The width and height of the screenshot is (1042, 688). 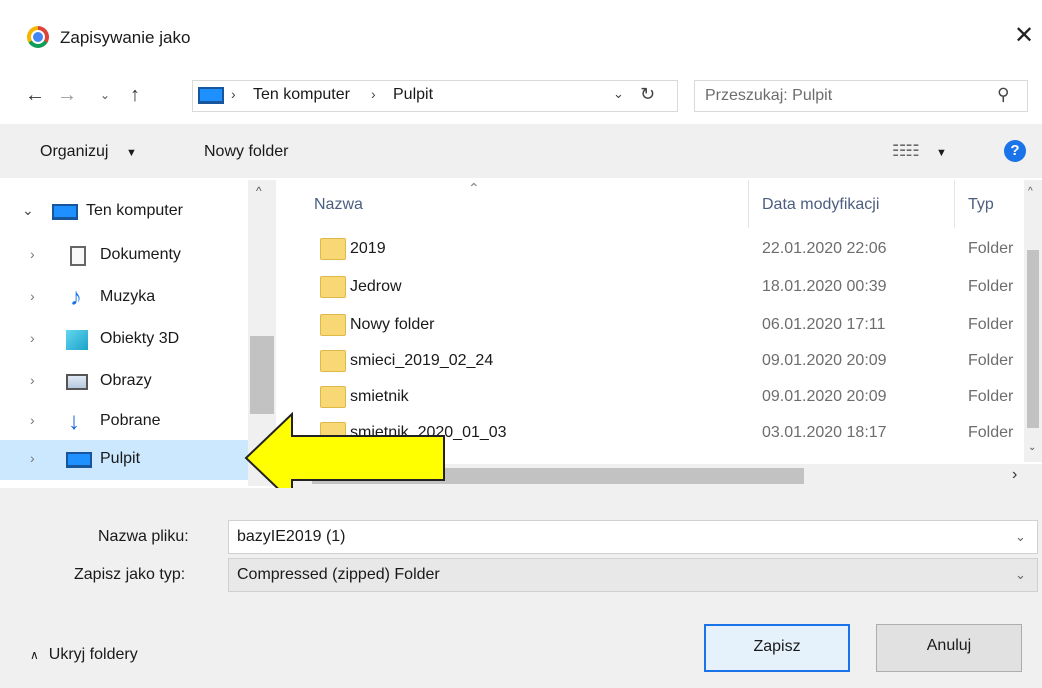 What do you see at coordinates (1033, 339) in the screenshot?
I see `vertical-scrollbar-thumb` at bounding box center [1033, 339].